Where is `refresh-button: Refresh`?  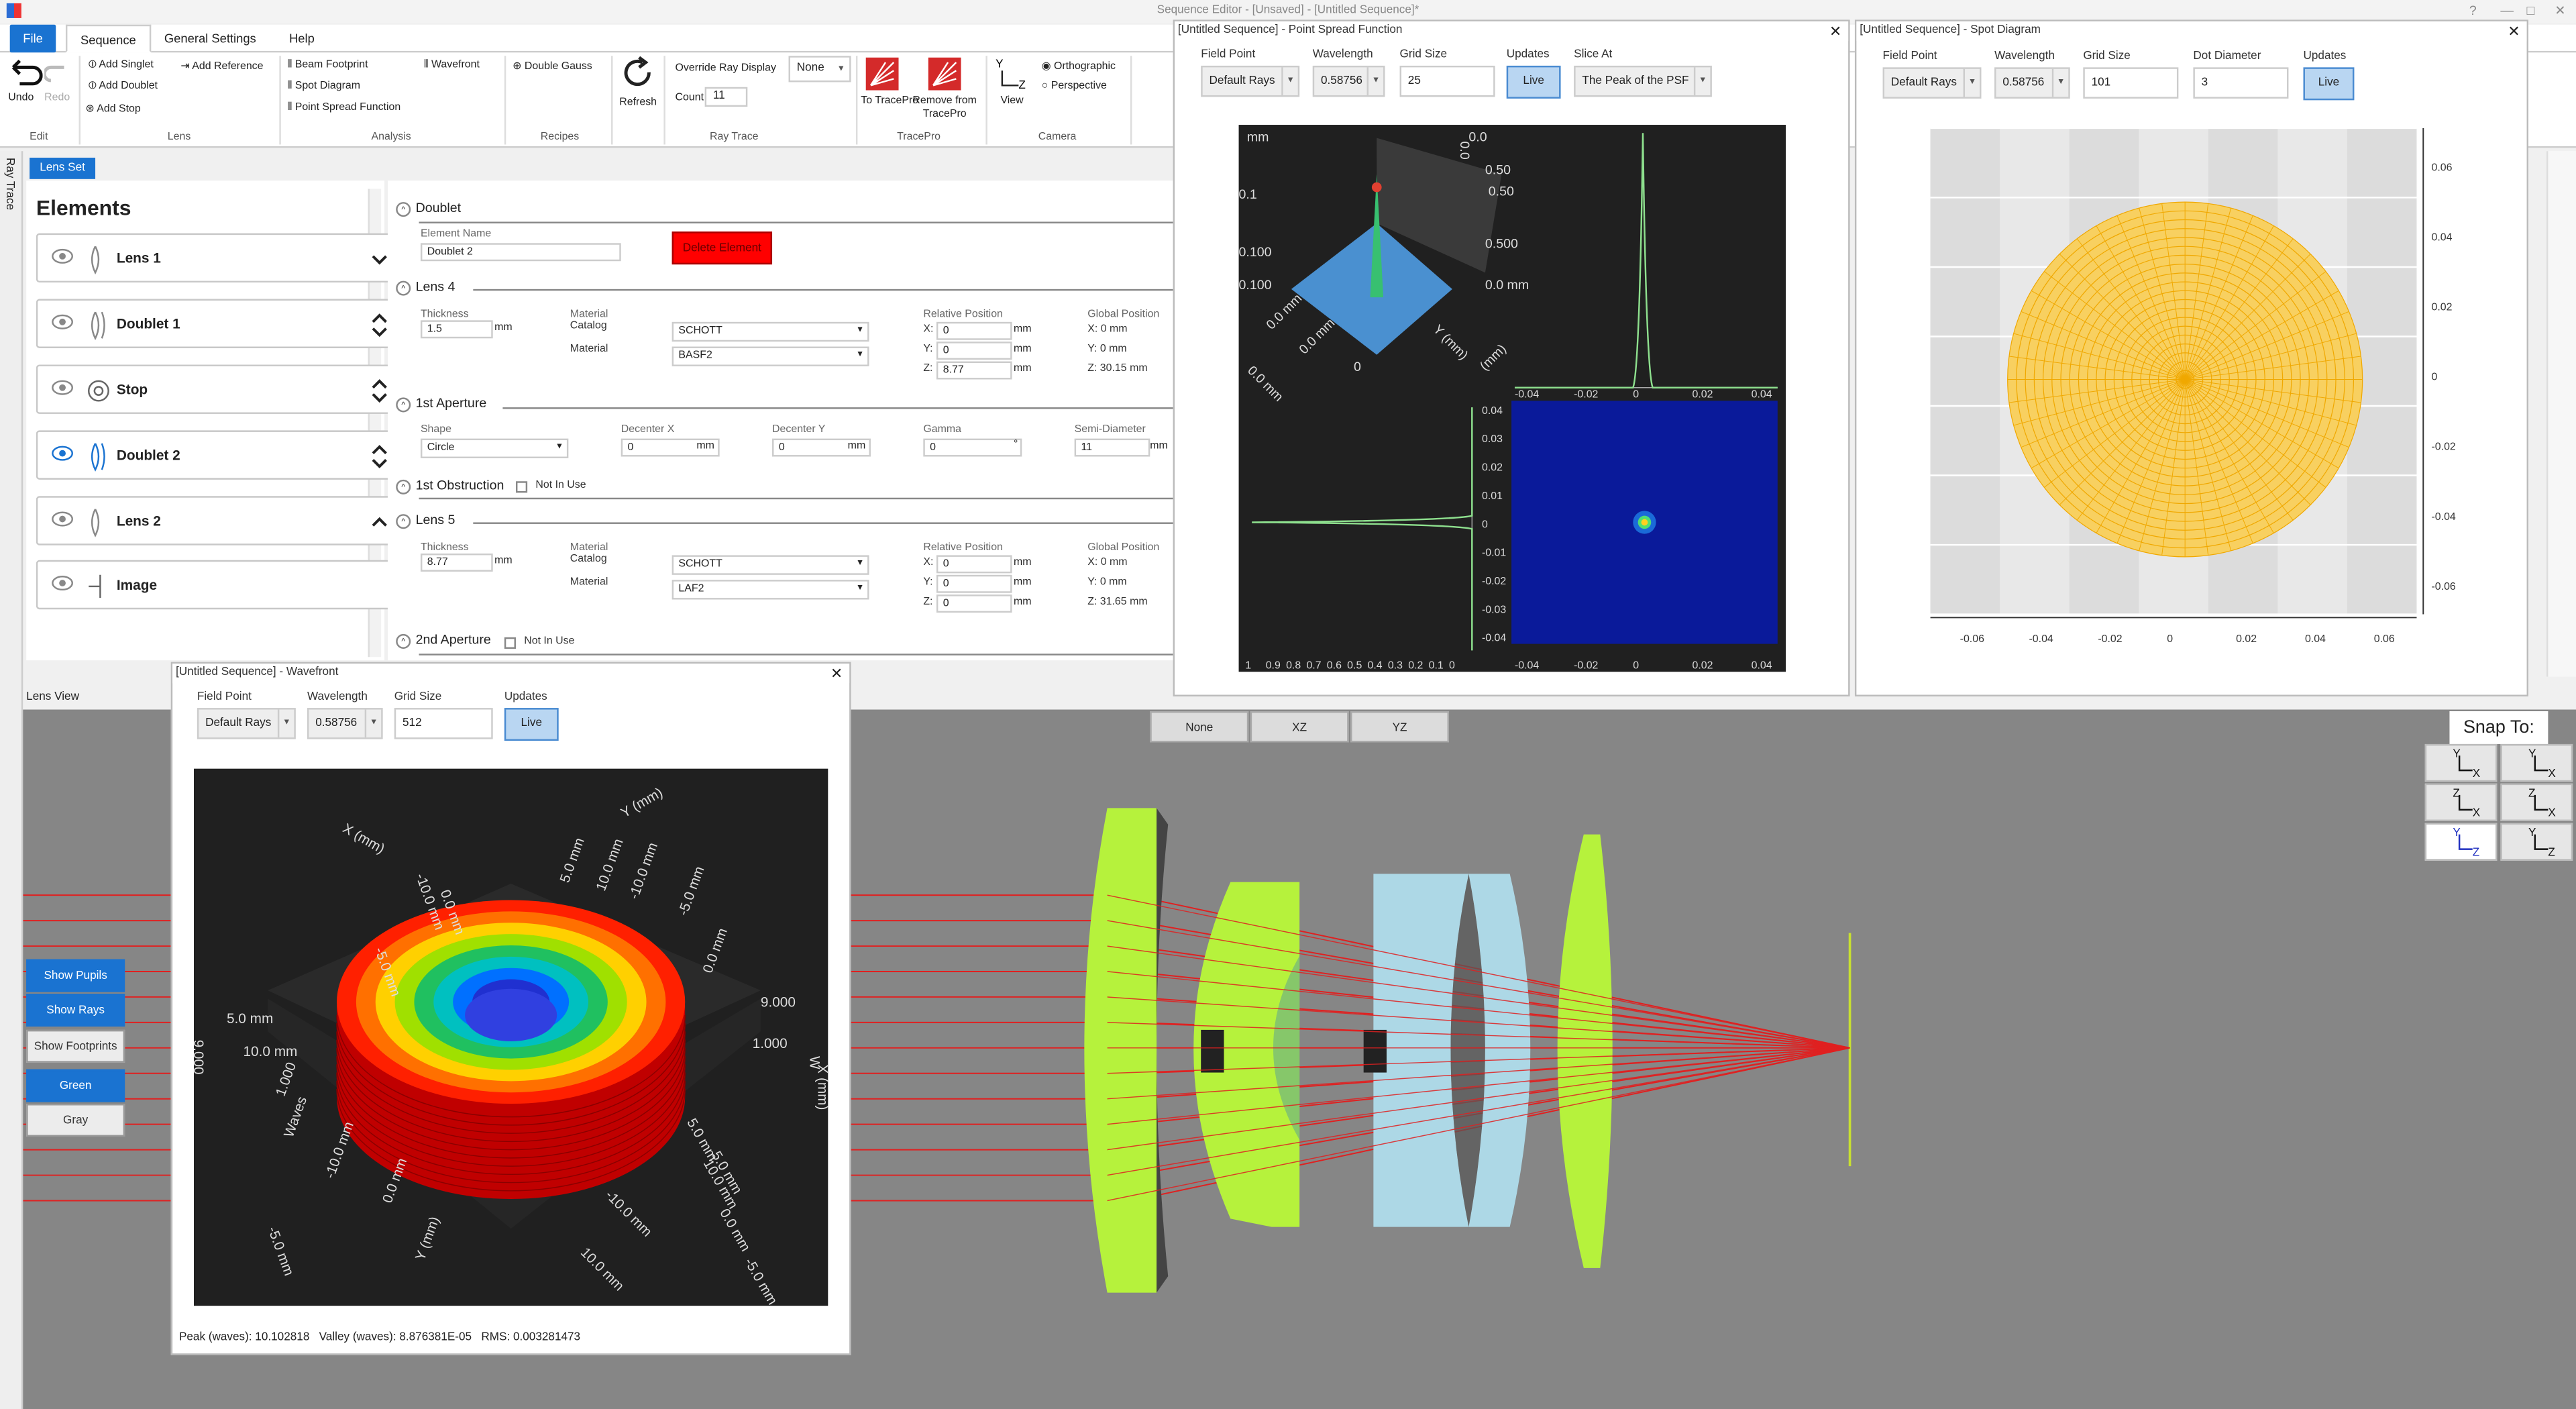
refresh-button: Refresh is located at coordinates (638, 102).